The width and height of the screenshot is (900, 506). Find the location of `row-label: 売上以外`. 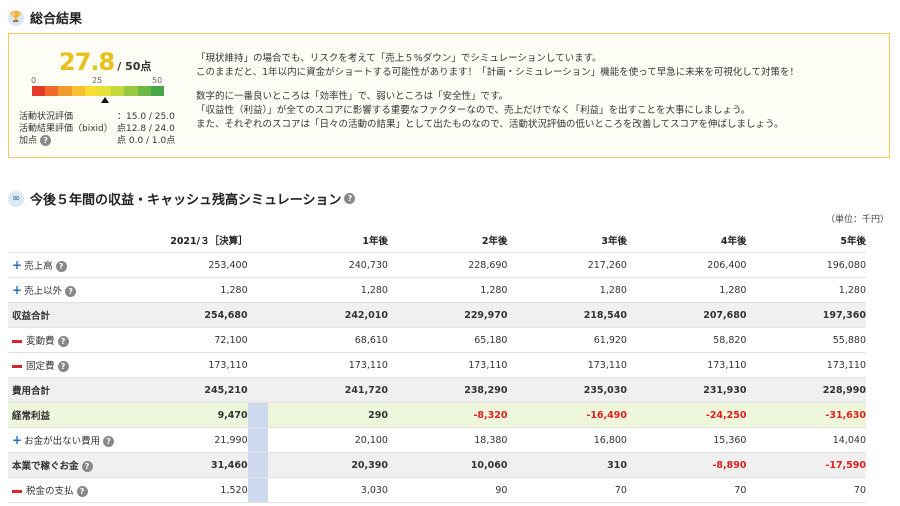

row-label: 売上以外 is located at coordinates (43, 291).